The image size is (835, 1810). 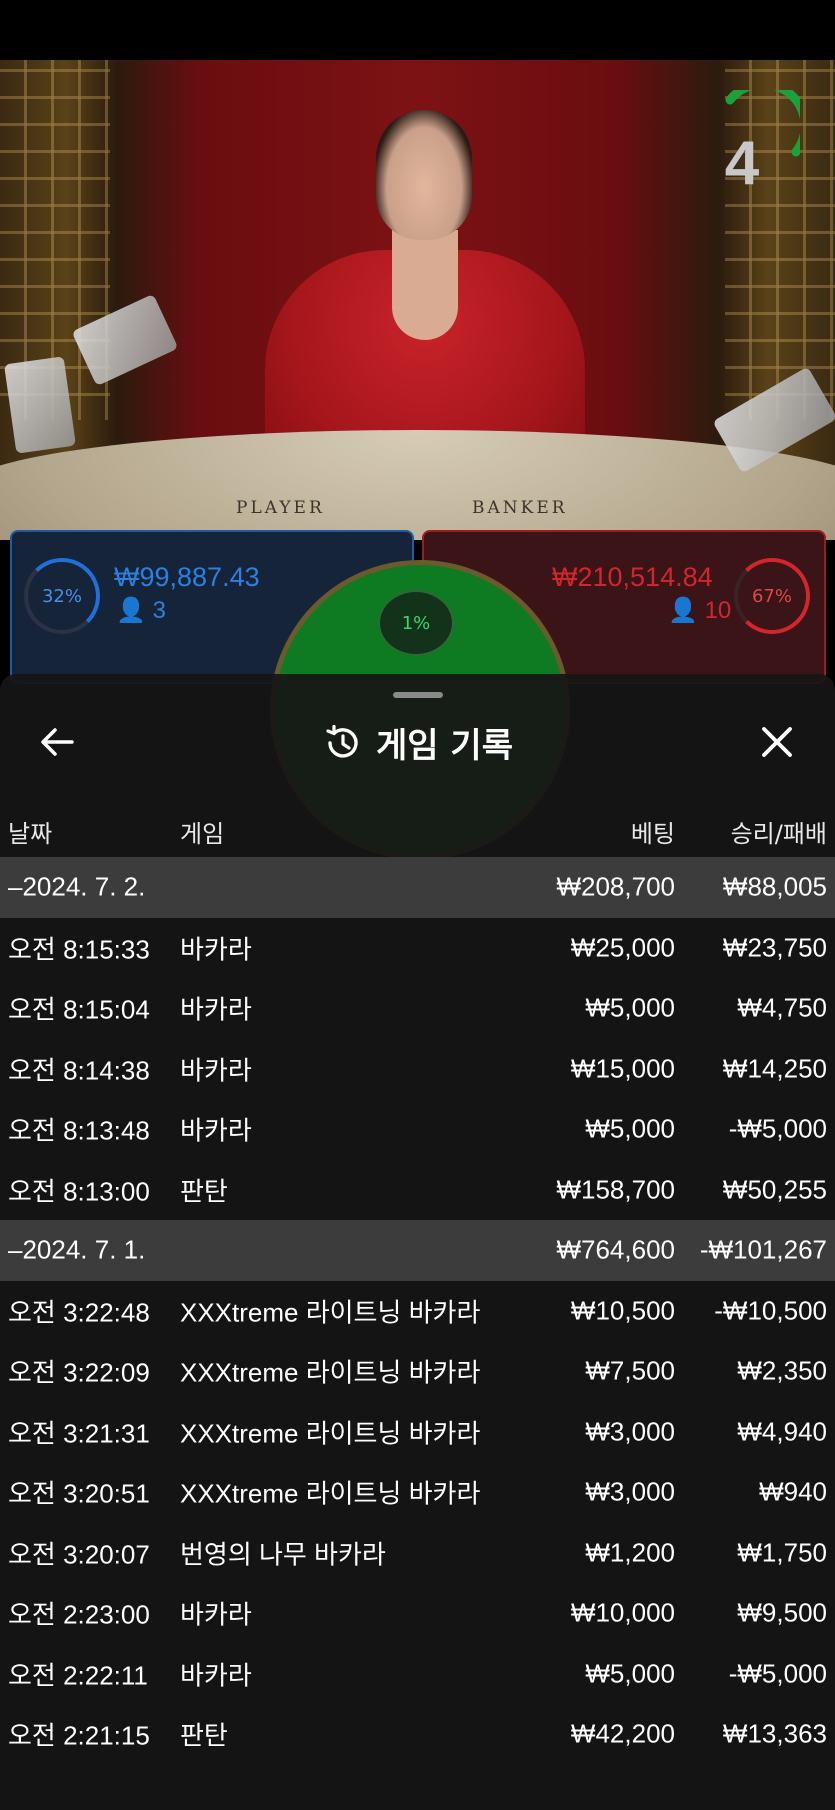 What do you see at coordinates (652, 834) in the screenshot?
I see `column-header-bet: 베팅` at bounding box center [652, 834].